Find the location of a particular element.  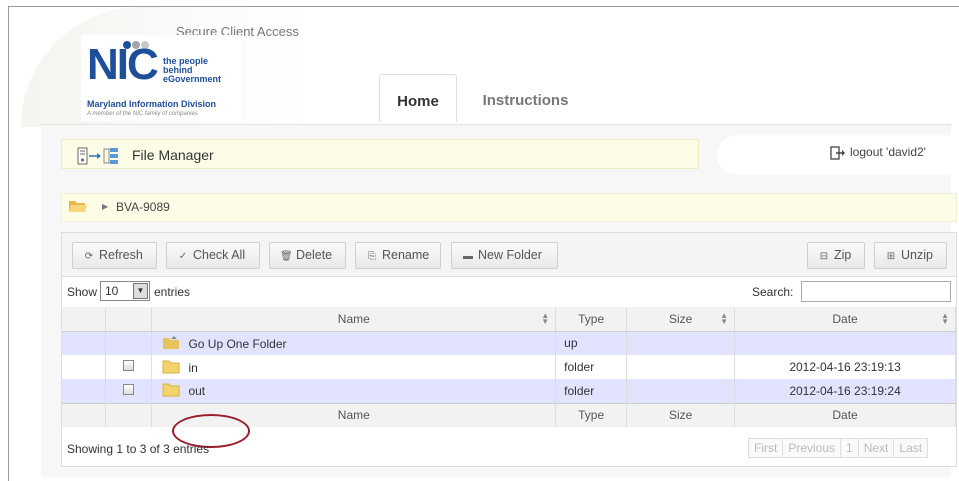

logout-link: logout 'david2' is located at coordinates (888, 152).